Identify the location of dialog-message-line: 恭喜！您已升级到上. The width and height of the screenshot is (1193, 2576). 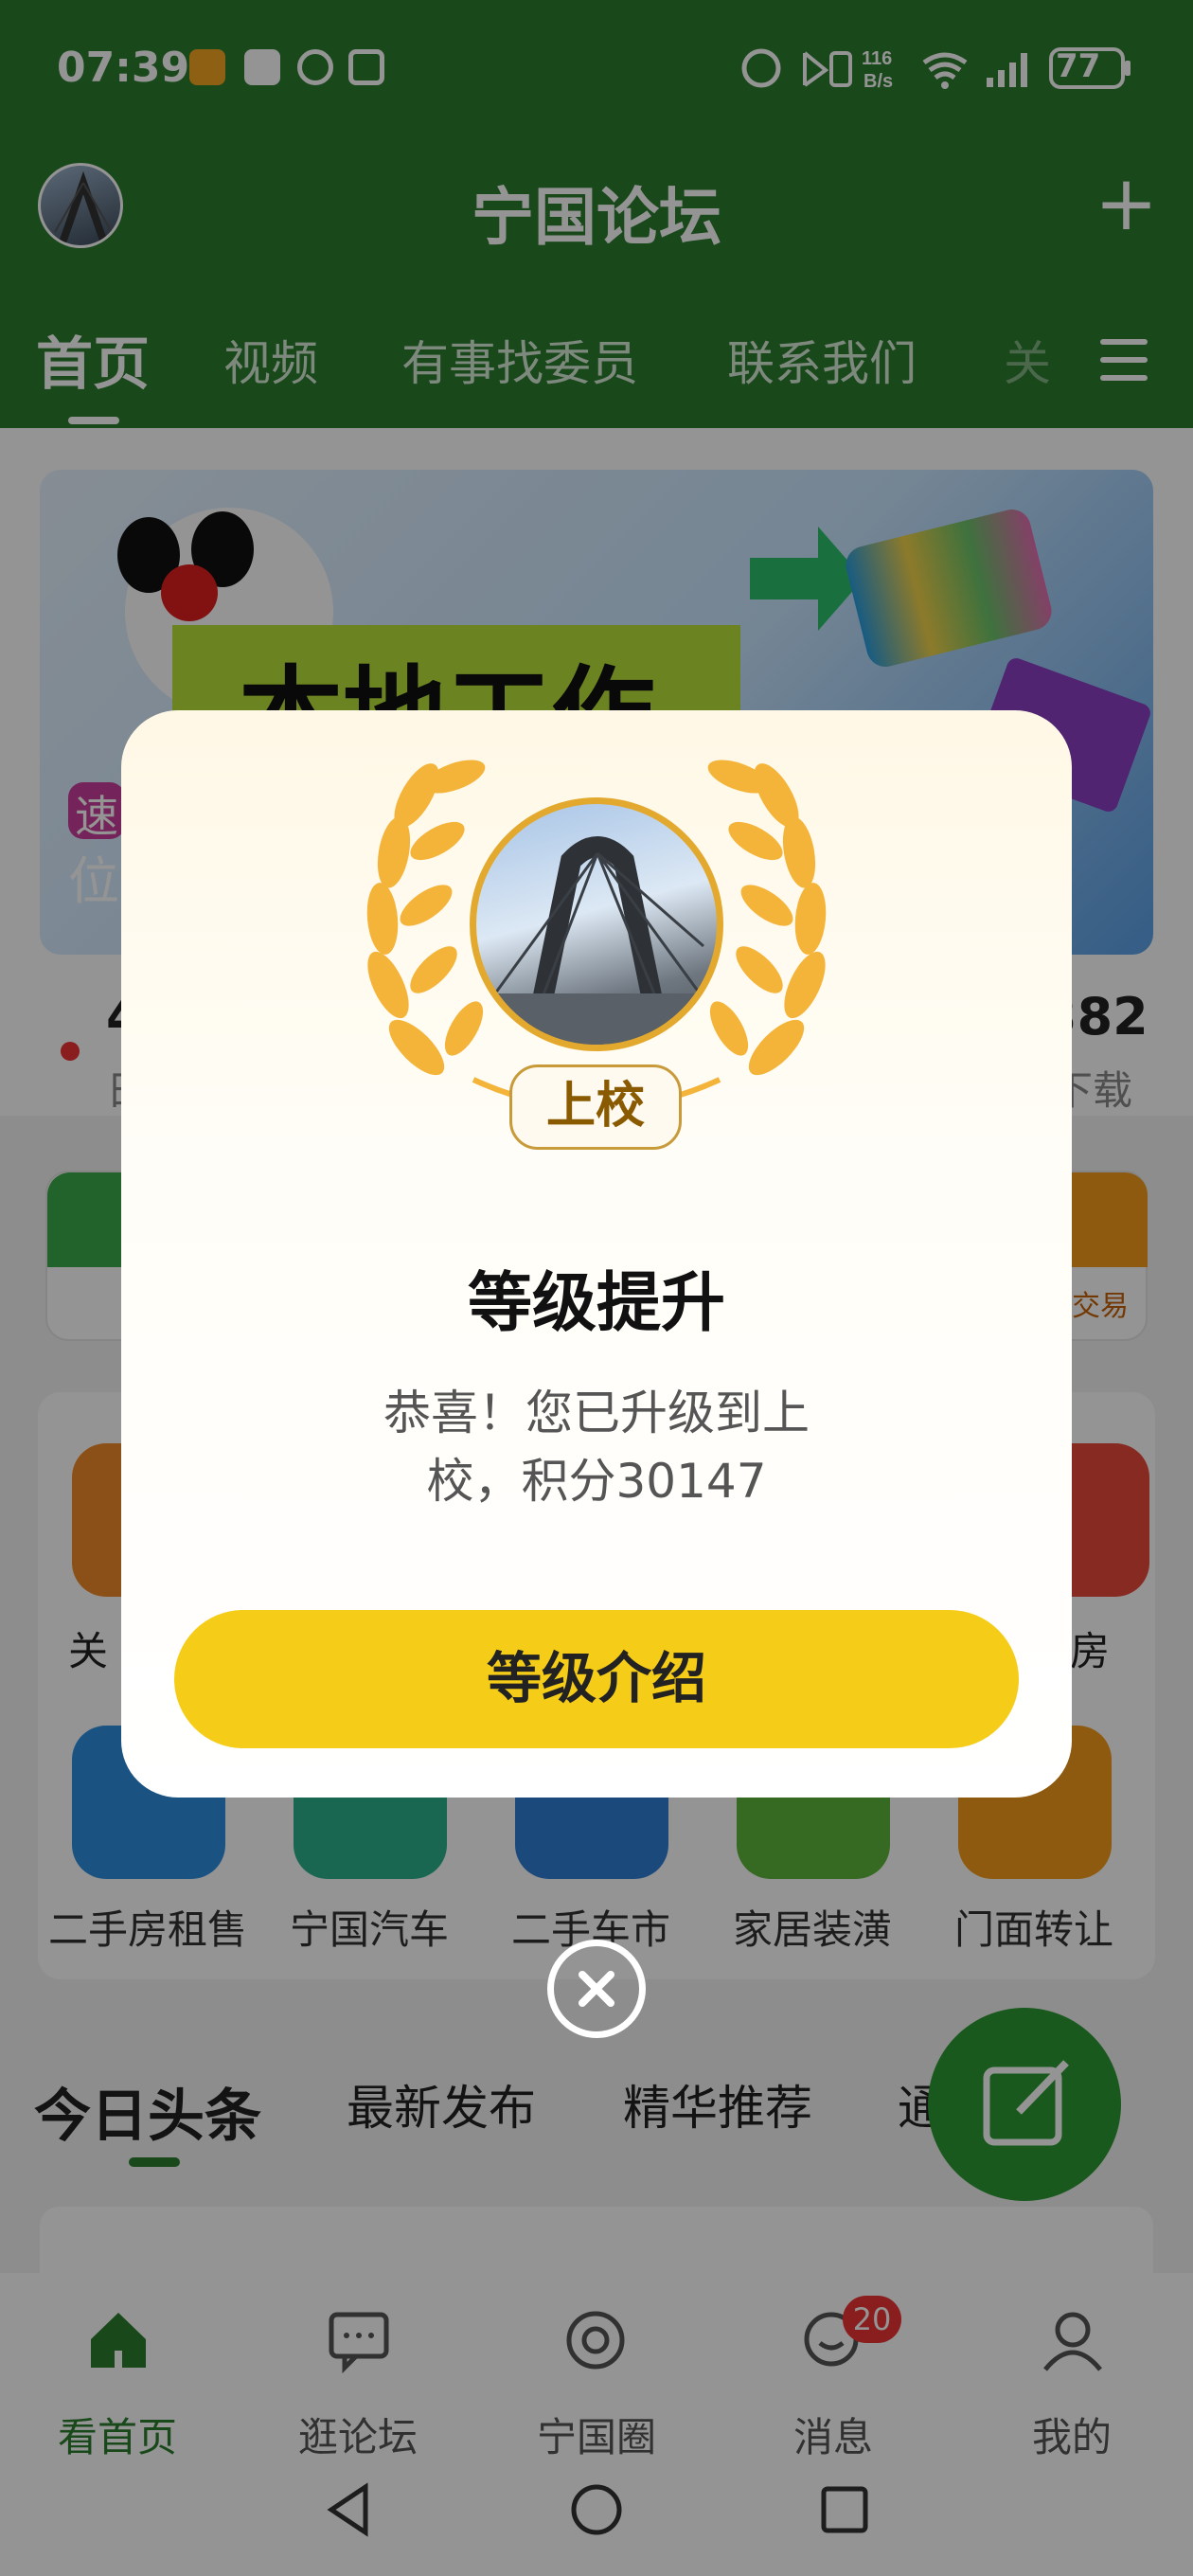
(596, 1413).